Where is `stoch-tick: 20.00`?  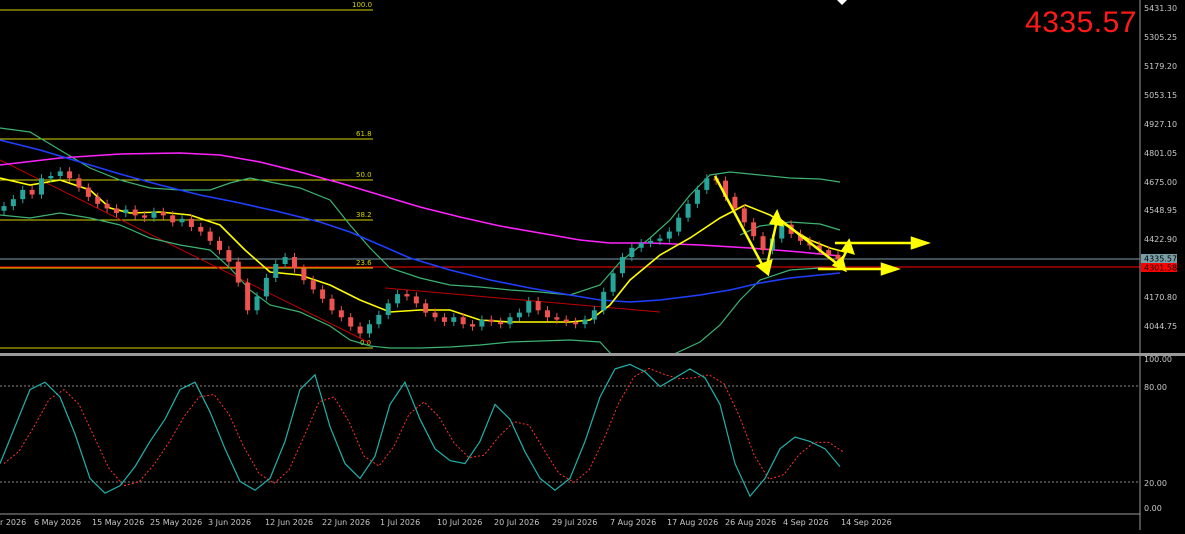
stoch-tick: 20.00 is located at coordinates (1155, 483).